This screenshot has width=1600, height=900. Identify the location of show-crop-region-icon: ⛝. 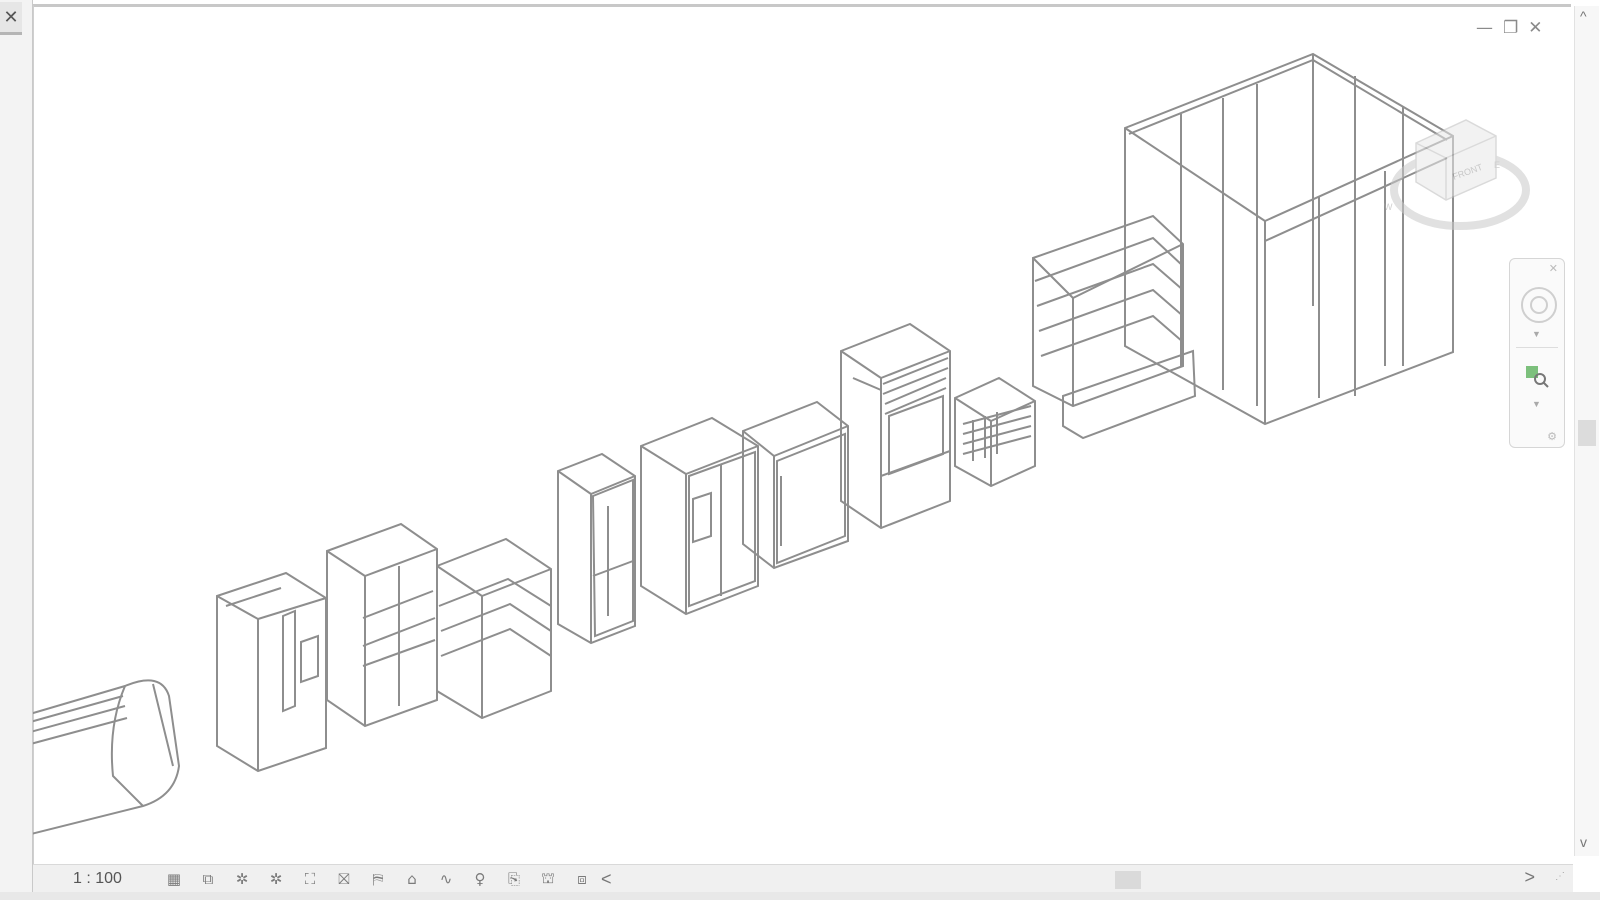
(344, 879).